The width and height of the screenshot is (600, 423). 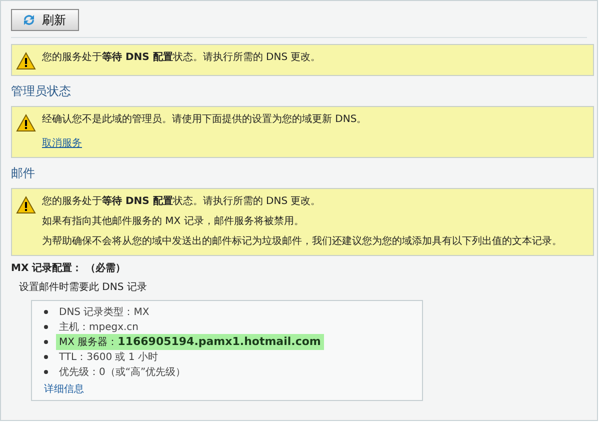 I want to click on notice-text: 如果有指向其他邮件服务的 MX 记录，邮件服务将被禁用。, so click(x=173, y=221).